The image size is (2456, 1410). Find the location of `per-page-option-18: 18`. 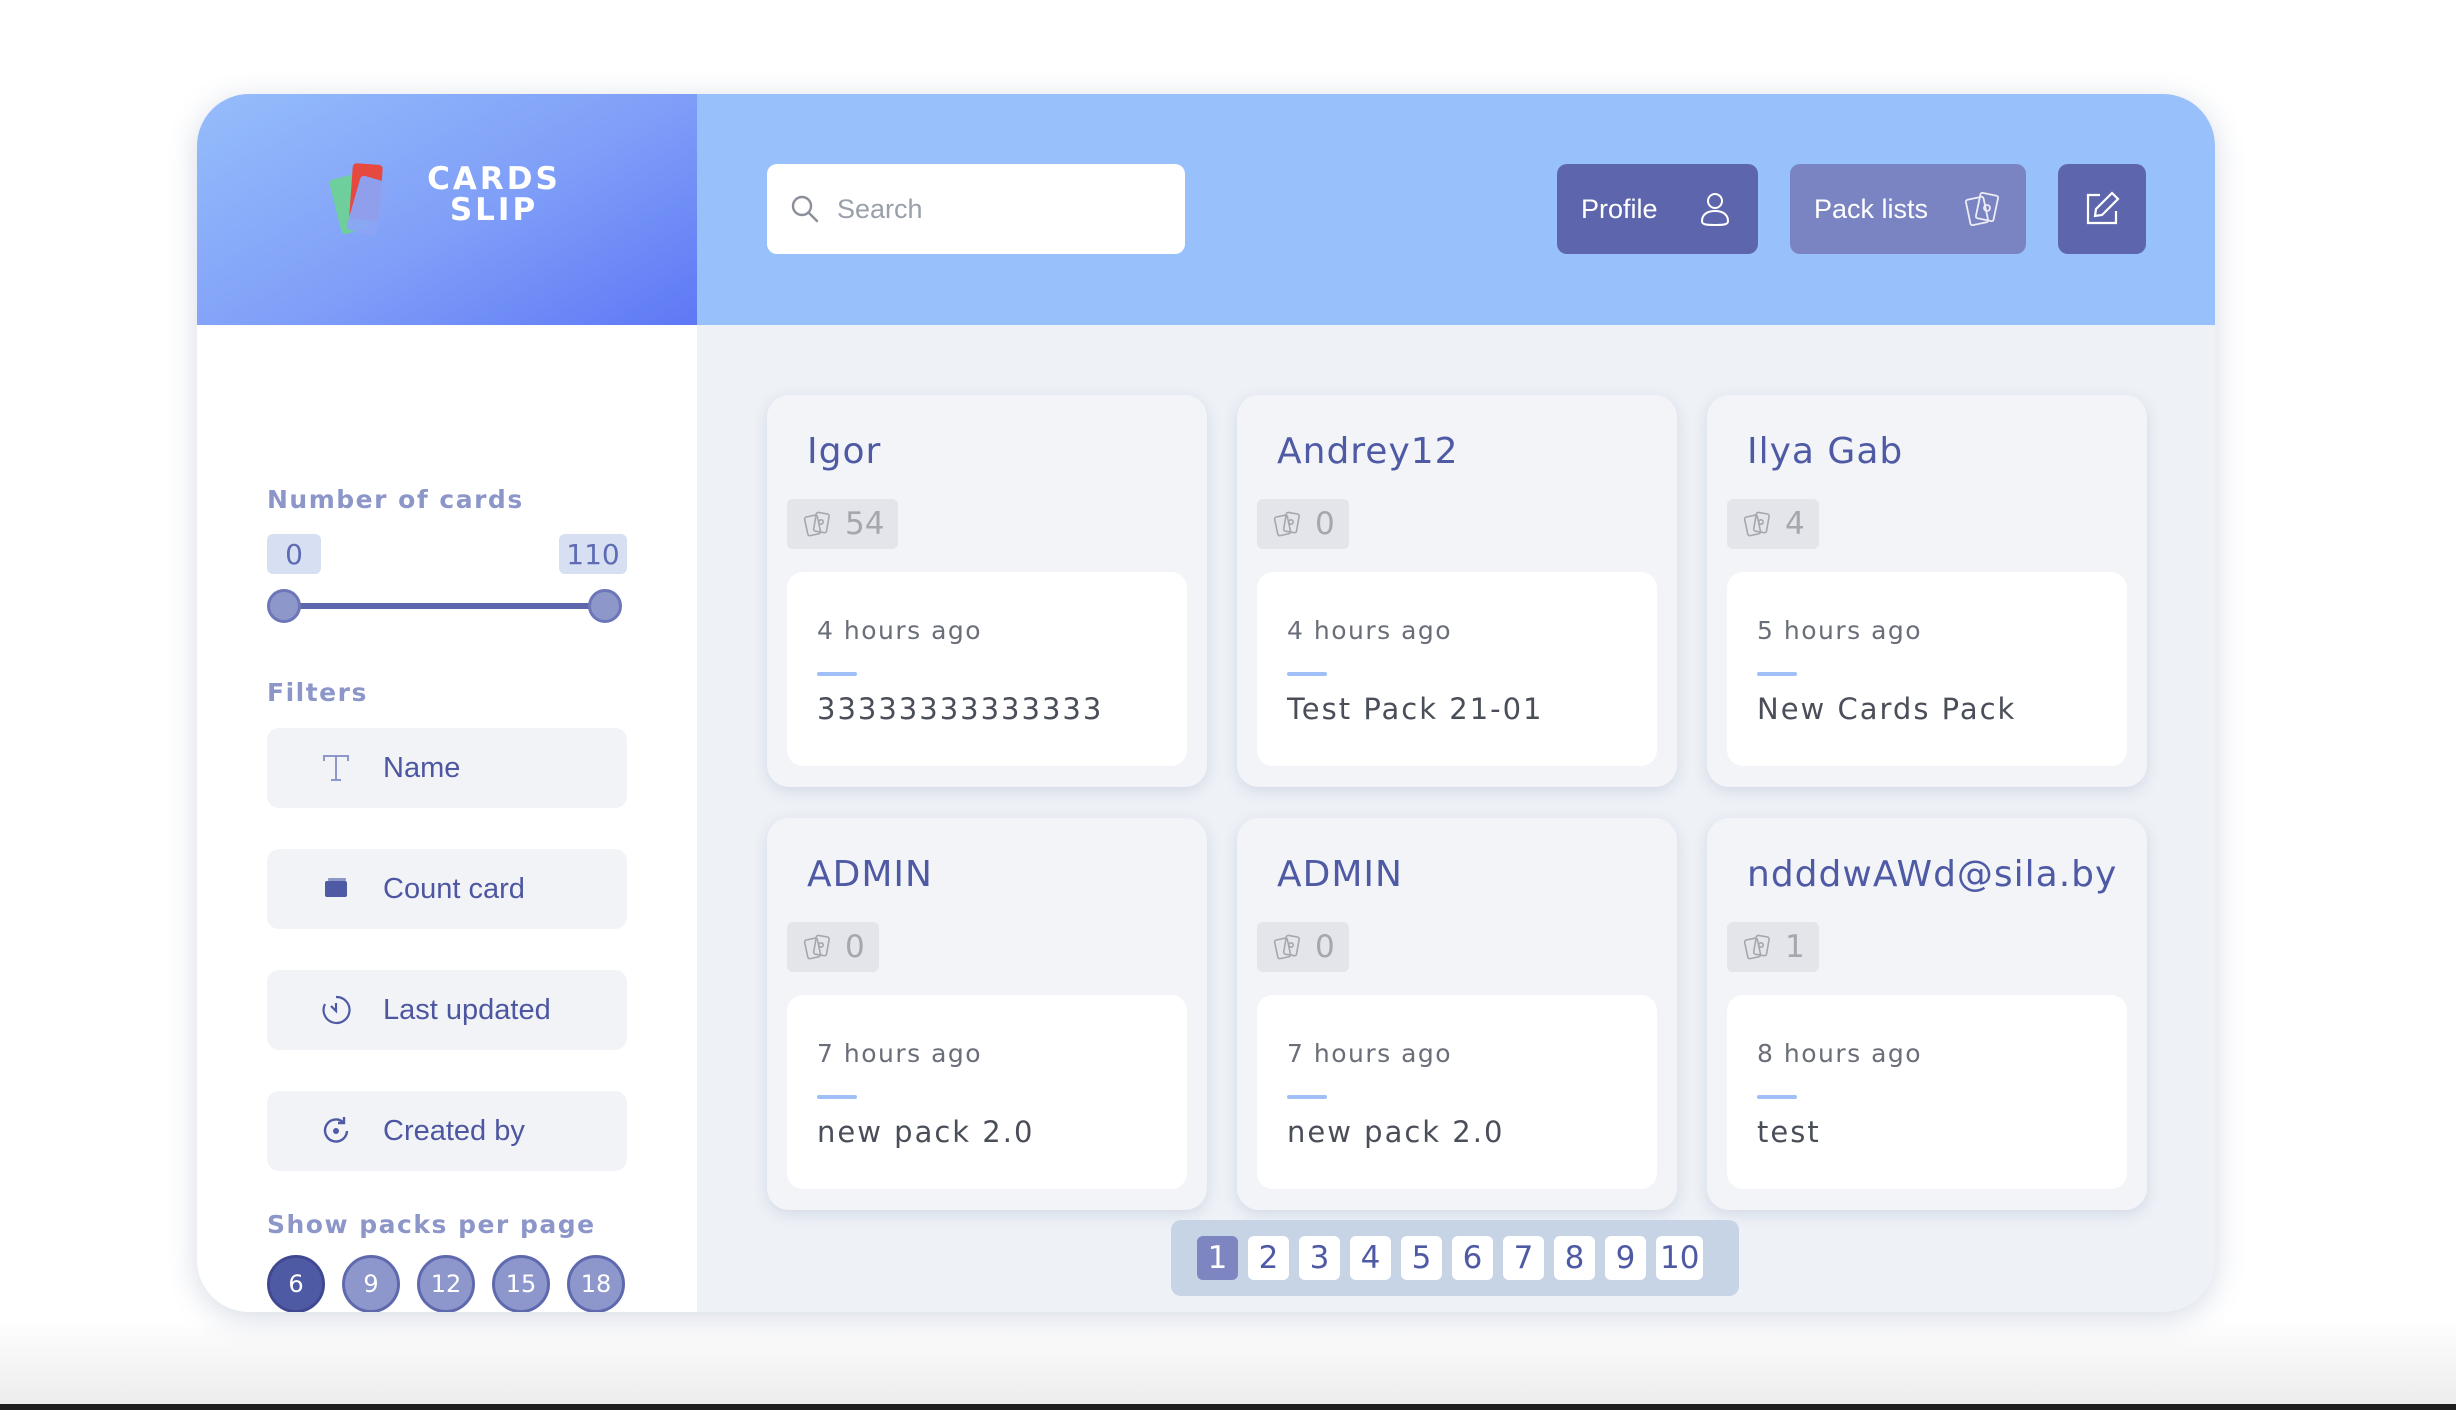

per-page-option-18: 18 is located at coordinates (596, 1283).